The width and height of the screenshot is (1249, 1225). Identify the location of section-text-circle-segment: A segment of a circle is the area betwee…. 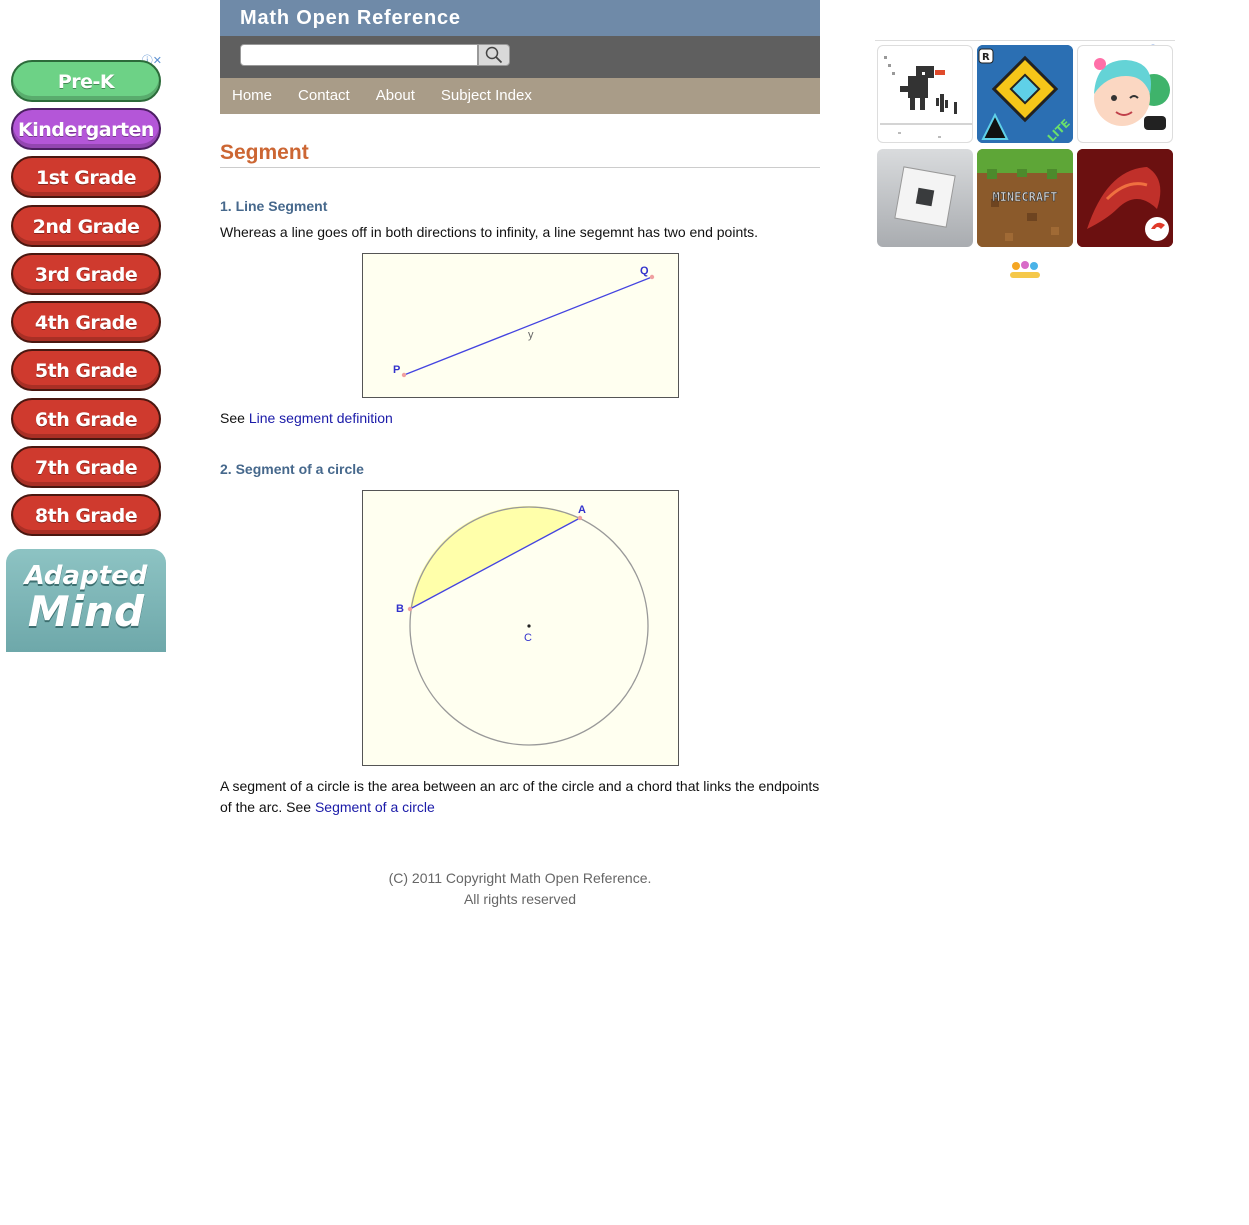
(520, 797).